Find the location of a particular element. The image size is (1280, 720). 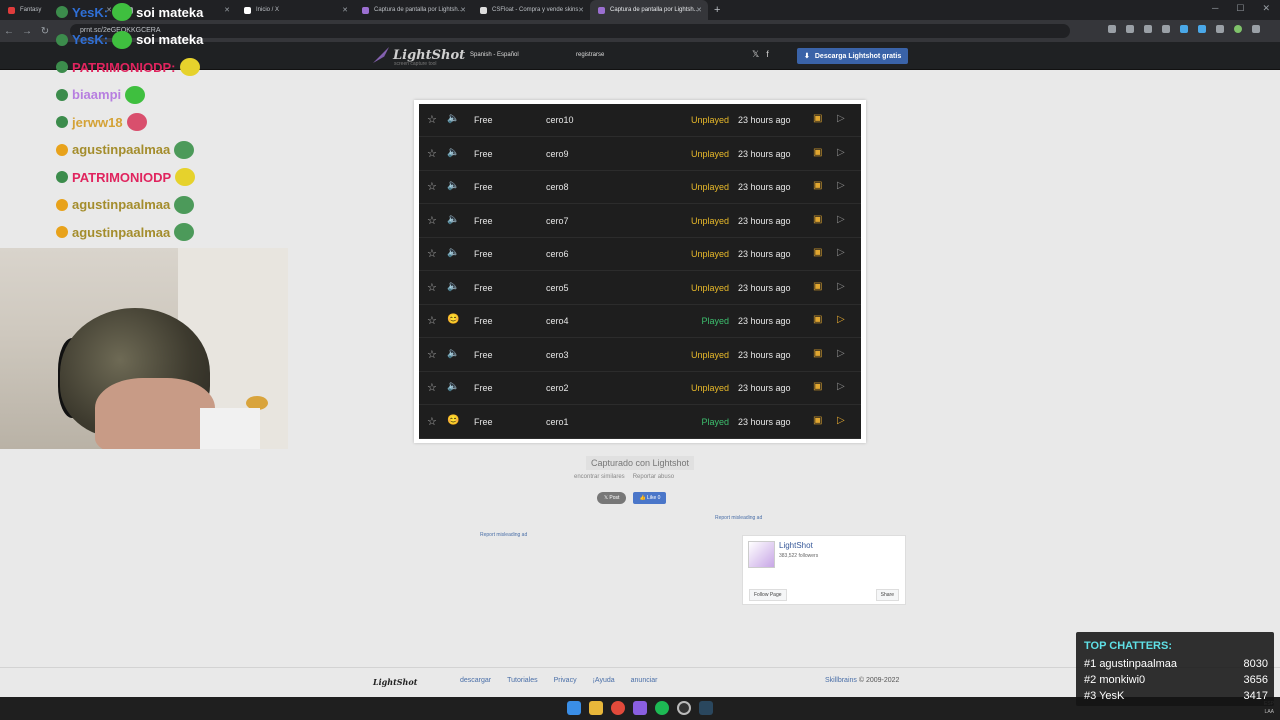

download-button: ⬇ Descarga Lightshot gratis is located at coordinates (853, 56).